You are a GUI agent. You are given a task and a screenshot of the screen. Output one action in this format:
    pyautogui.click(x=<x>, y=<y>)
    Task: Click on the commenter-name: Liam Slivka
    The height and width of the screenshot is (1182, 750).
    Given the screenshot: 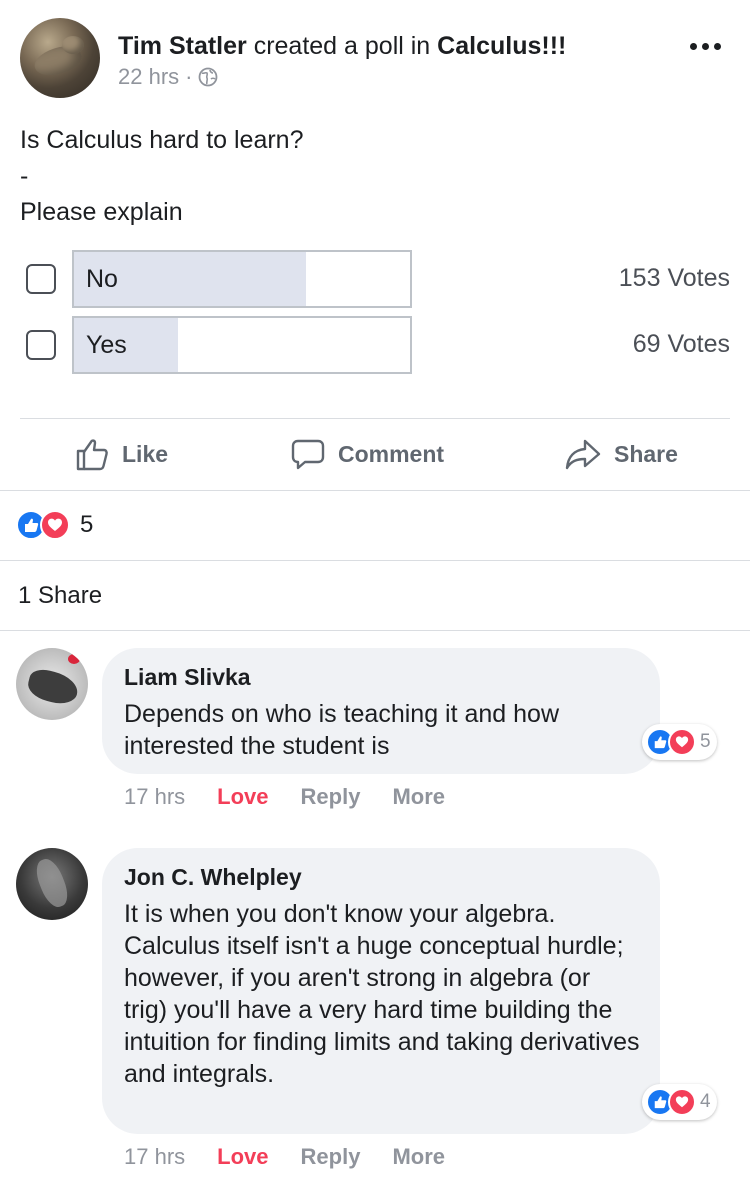 What is the action you would take?
    pyautogui.click(x=381, y=677)
    